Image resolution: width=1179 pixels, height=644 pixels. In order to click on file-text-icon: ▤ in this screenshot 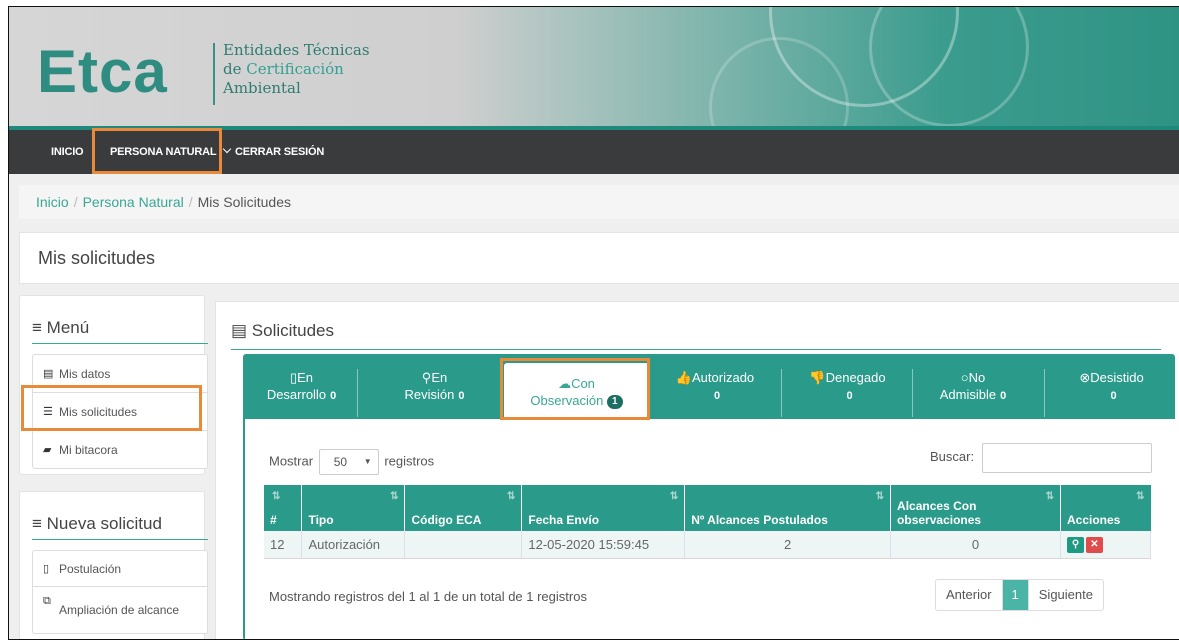, I will do `click(239, 330)`.